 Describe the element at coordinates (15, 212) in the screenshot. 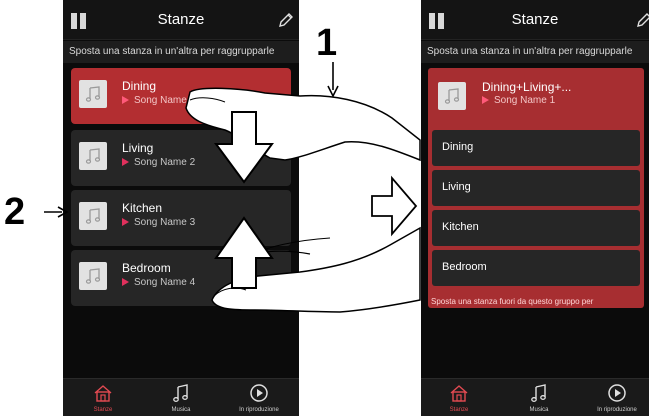

I see `step-callout-2: 2` at that location.